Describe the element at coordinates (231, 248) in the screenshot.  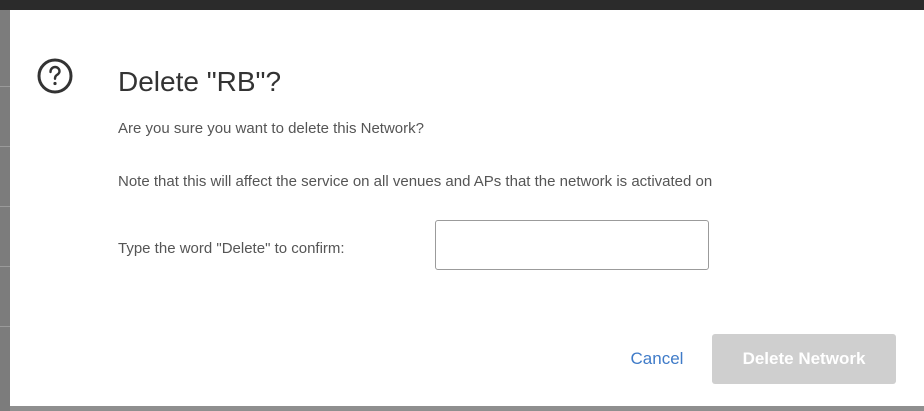
I see `confirm-field-label: Type the word "Delete" to confirm:` at that location.